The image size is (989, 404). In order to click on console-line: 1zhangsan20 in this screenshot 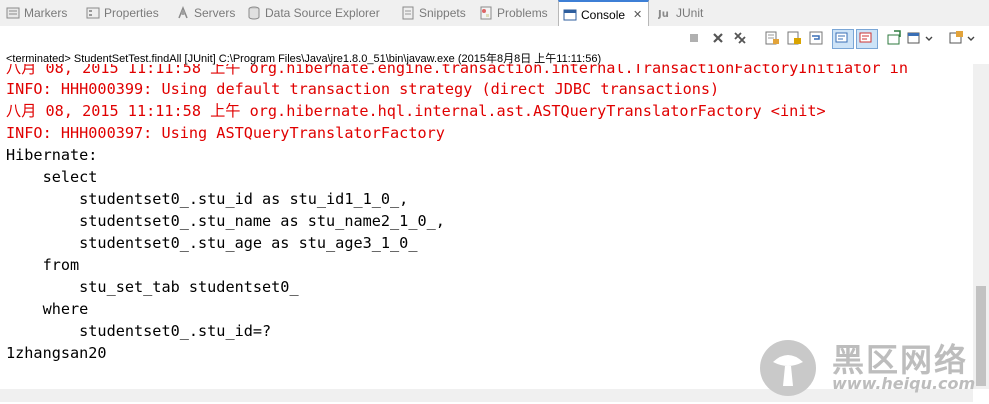, I will do `click(56, 353)`.